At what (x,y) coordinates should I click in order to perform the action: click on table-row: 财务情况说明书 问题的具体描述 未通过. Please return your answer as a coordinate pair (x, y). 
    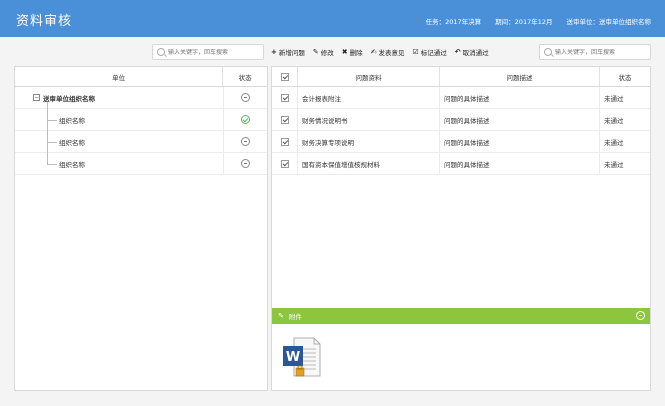
    Looking at the image, I should click on (461, 120).